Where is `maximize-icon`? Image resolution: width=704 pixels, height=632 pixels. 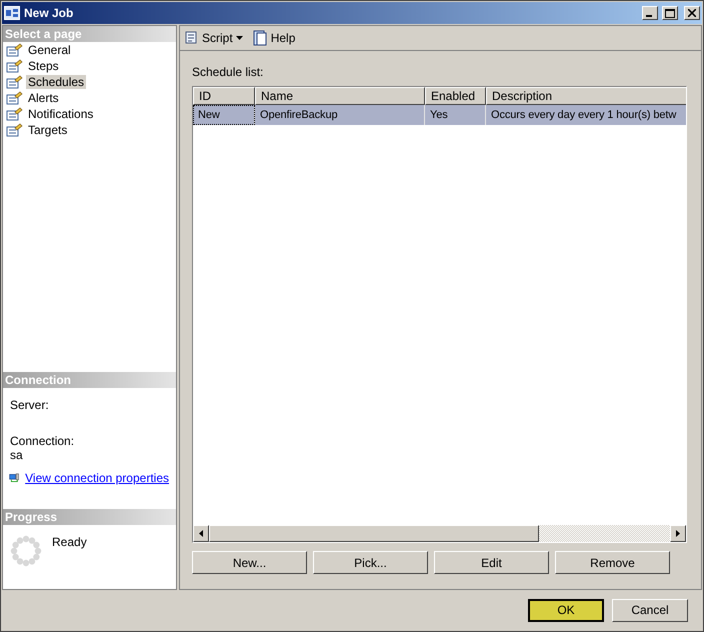 maximize-icon is located at coordinates (670, 13).